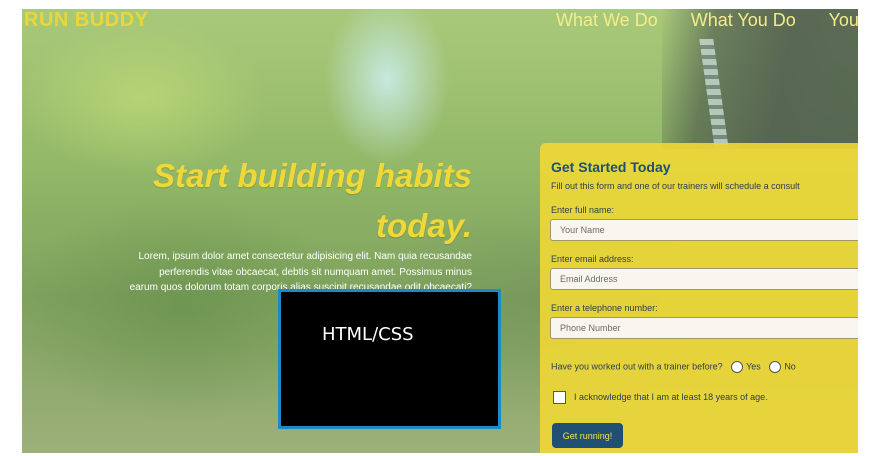  I want to click on yes-radio, so click(737, 367).